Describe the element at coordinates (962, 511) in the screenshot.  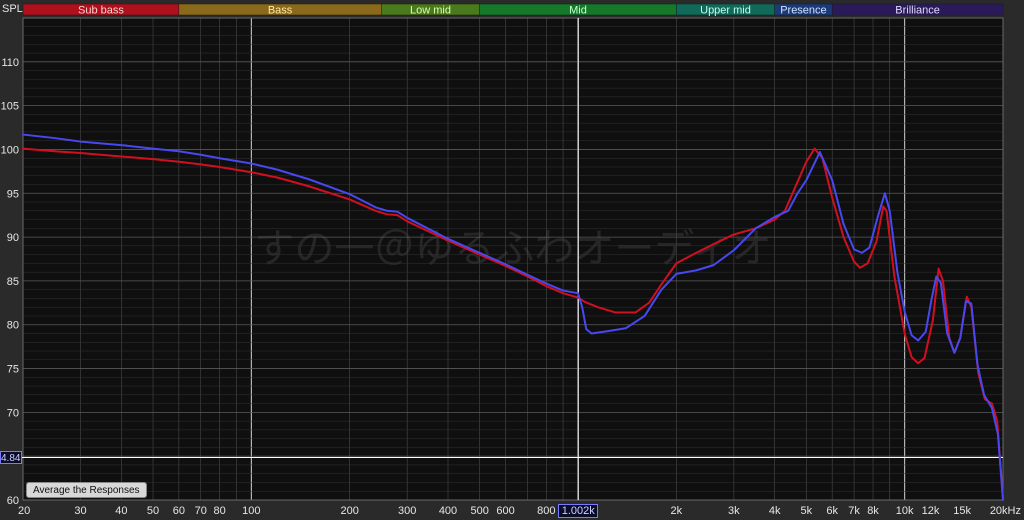
I see `x-tick-label: 15k` at that location.